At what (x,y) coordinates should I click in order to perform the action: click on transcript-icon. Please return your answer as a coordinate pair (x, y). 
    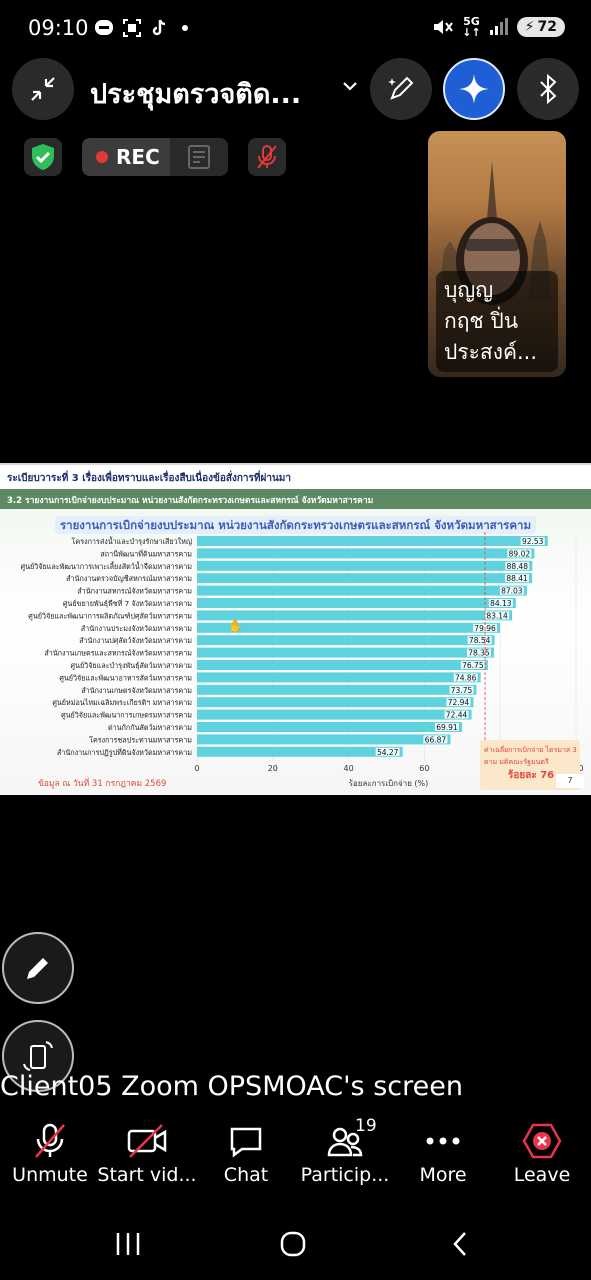
    Looking at the image, I should click on (198, 157).